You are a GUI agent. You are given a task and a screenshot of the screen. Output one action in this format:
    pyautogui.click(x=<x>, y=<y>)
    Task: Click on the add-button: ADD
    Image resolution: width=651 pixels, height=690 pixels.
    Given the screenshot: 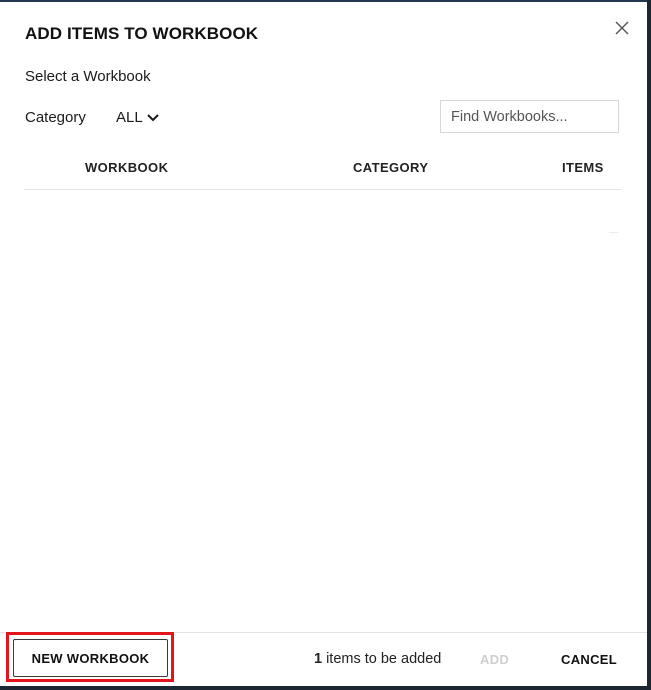 What is the action you would take?
    pyautogui.click(x=494, y=659)
    